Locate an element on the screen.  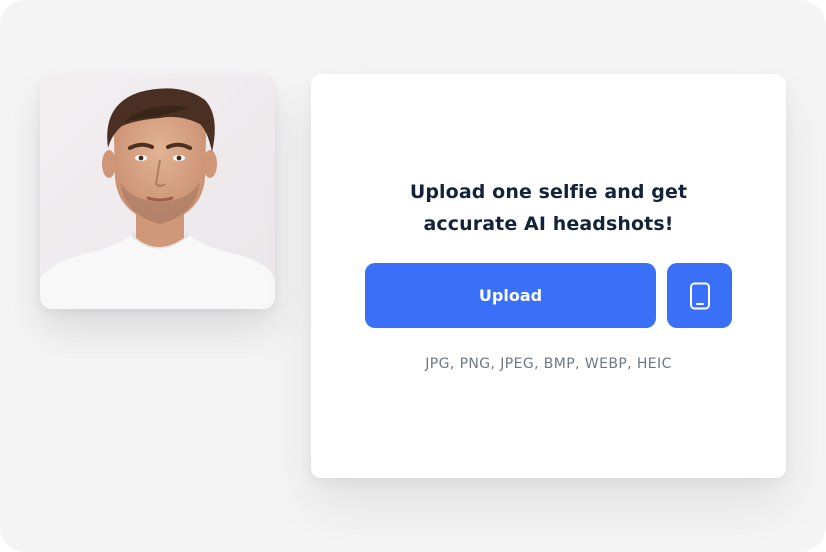
headline-line-1: Upload one selfie and get is located at coordinates (548, 192).